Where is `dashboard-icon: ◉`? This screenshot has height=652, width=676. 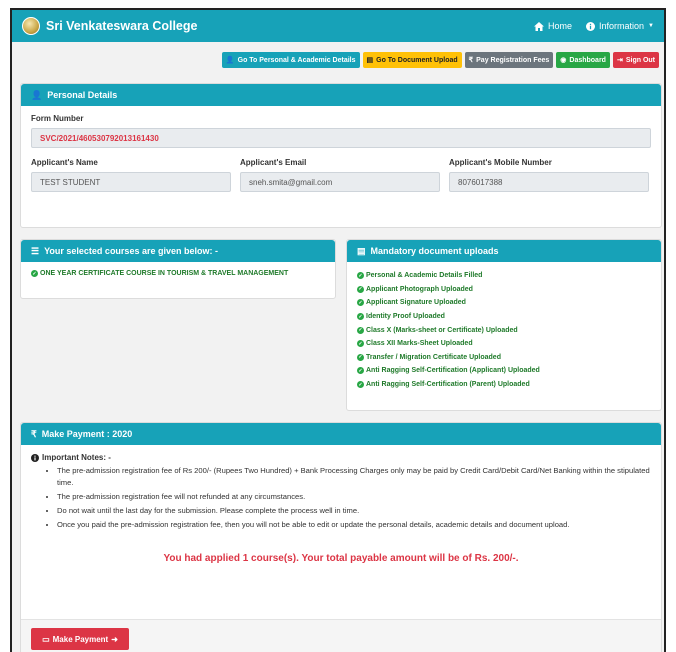
dashboard-icon: ◉ is located at coordinates (563, 60).